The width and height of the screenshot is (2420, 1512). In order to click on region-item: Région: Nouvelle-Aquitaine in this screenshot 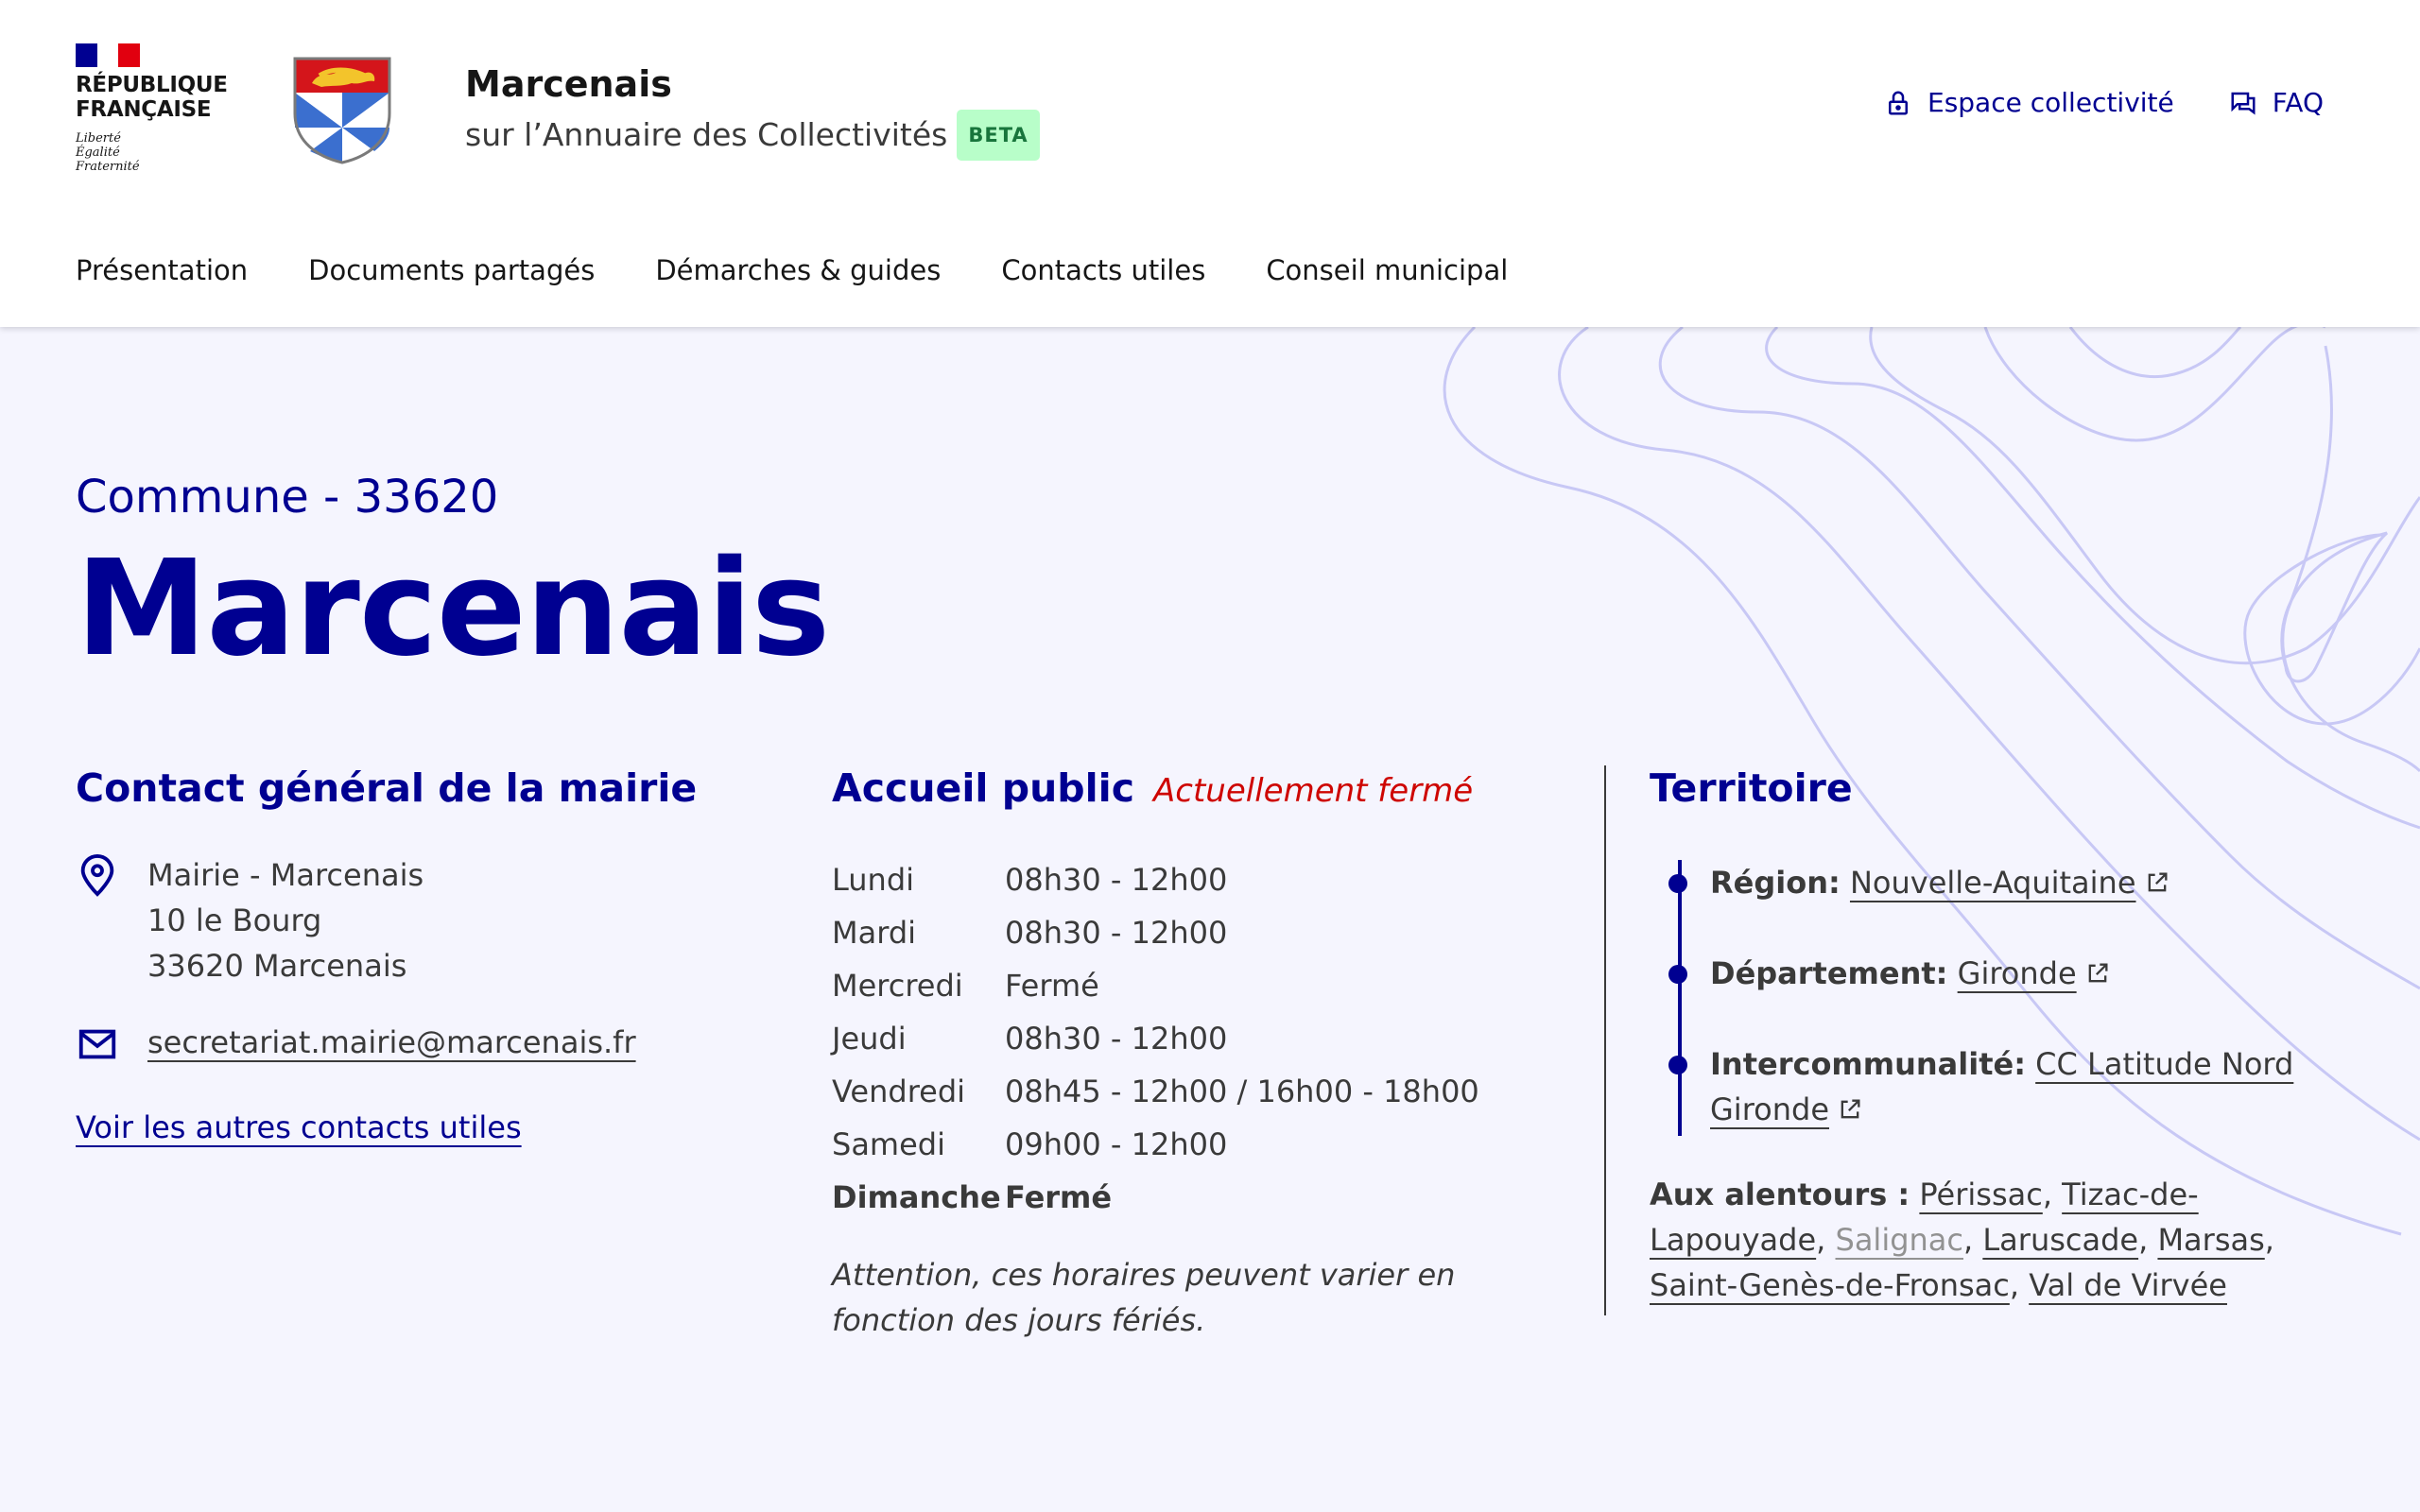, I will do `click(2004, 882)`.